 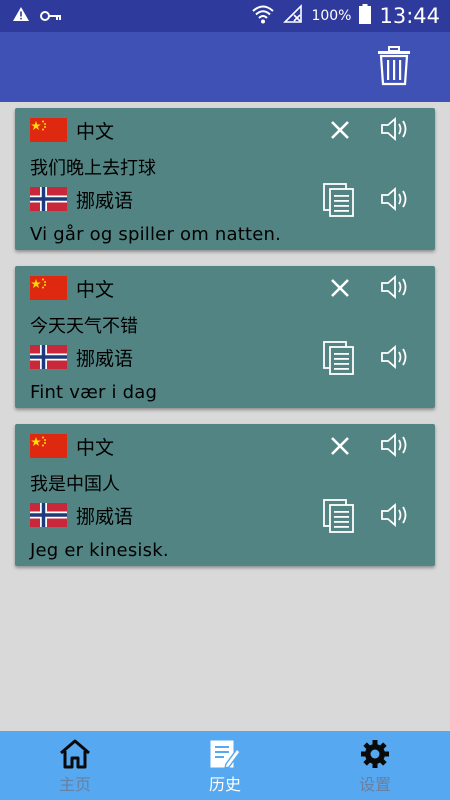 I want to click on home-icon, so click(x=75, y=756).